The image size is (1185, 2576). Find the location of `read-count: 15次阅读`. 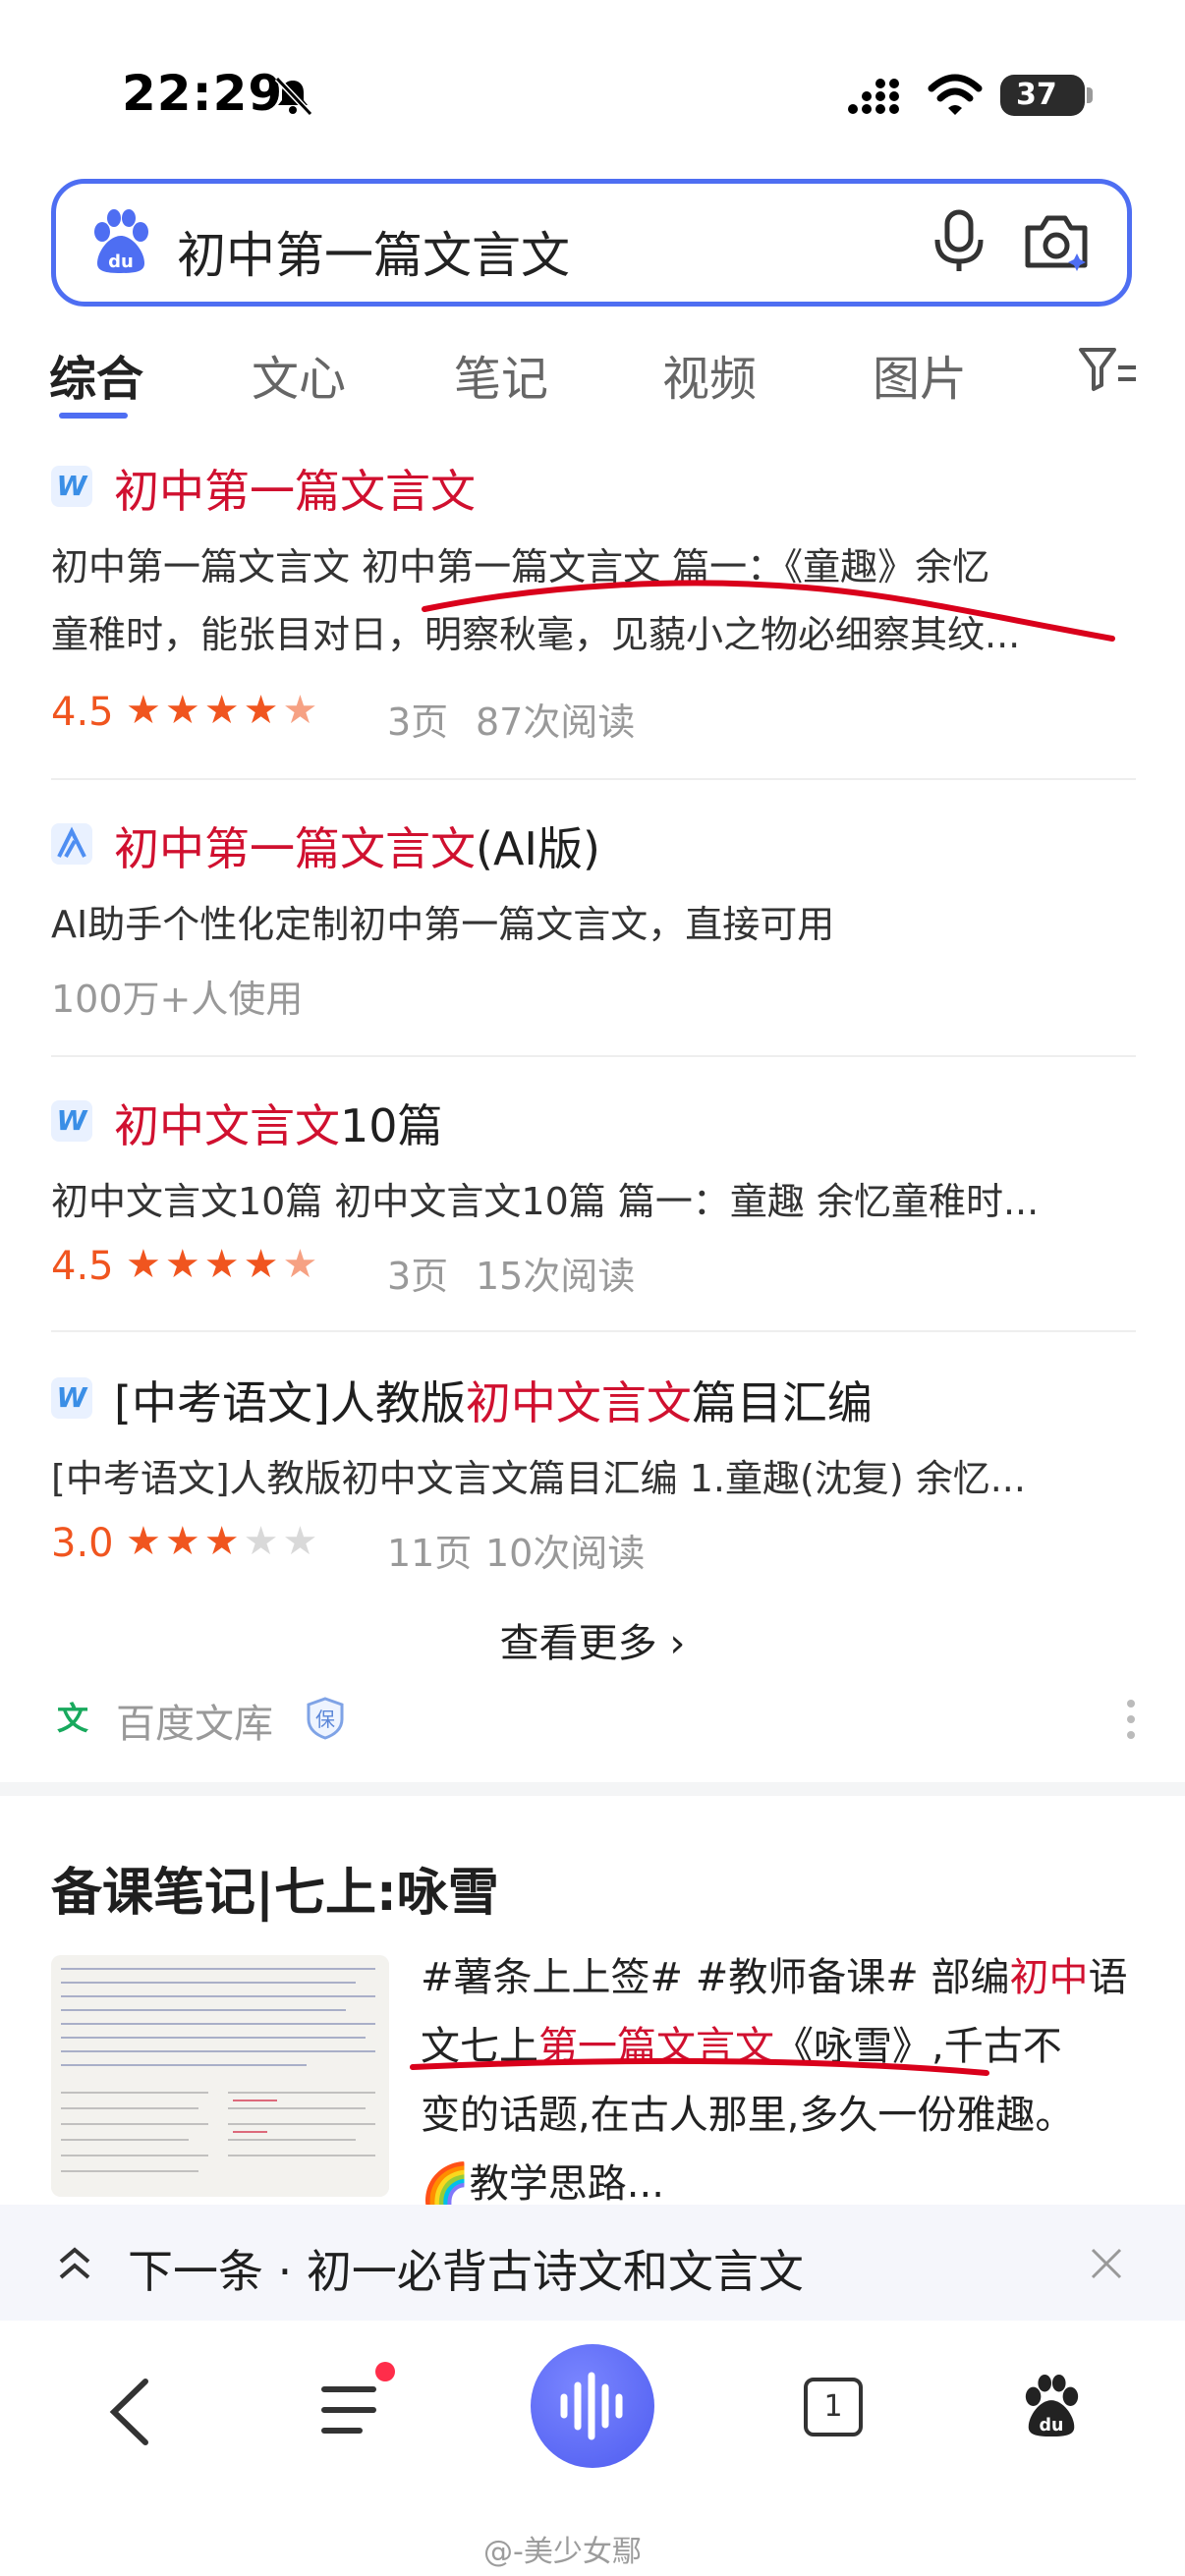

read-count: 15次阅读 is located at coordinates (556, 1276).